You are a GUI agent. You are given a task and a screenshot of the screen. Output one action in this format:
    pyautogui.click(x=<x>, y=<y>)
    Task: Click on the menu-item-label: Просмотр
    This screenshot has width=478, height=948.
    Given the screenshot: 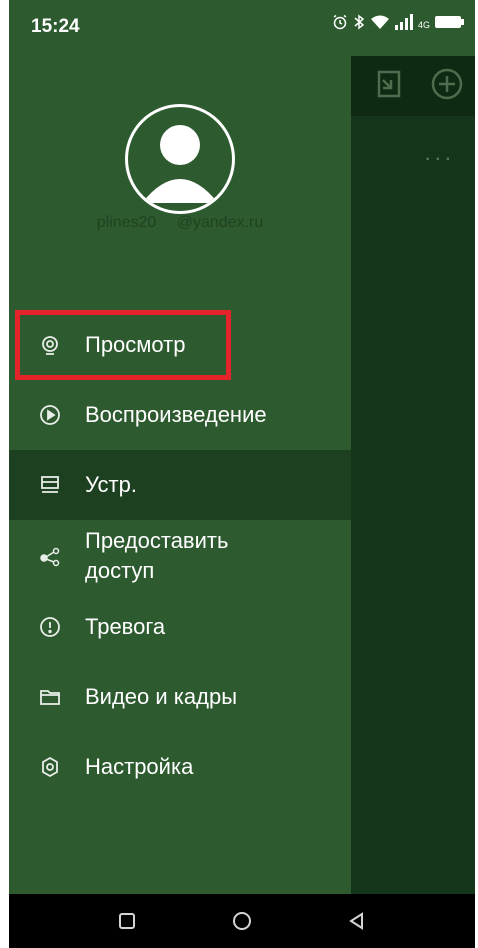 What is the action you would take?
    pyautogui.click(x=135, y=344)
    